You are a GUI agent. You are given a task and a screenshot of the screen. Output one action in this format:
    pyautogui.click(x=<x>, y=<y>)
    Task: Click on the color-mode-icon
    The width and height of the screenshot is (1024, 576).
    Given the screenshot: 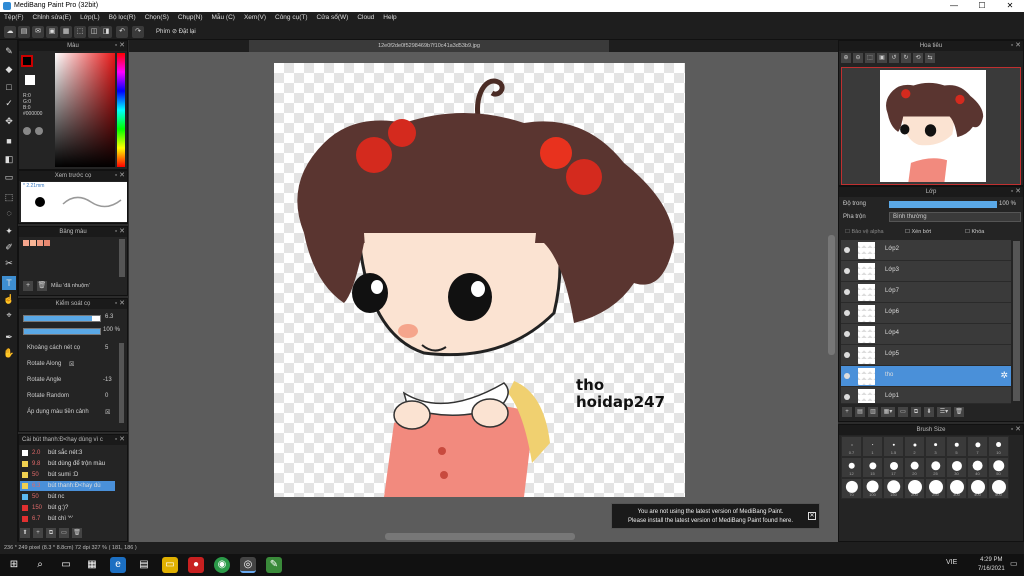 What is the action you would take?
    pyautogui.click(x=27, y=131)
    